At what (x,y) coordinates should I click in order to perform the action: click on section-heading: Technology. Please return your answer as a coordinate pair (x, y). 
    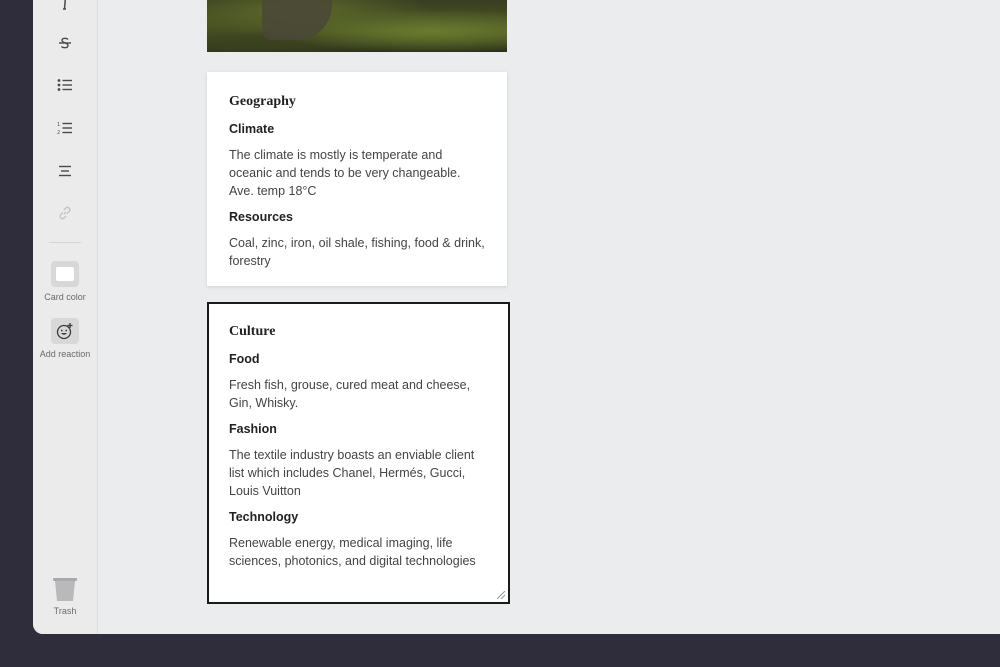
    Looking at the image, I should click on (264, 517).